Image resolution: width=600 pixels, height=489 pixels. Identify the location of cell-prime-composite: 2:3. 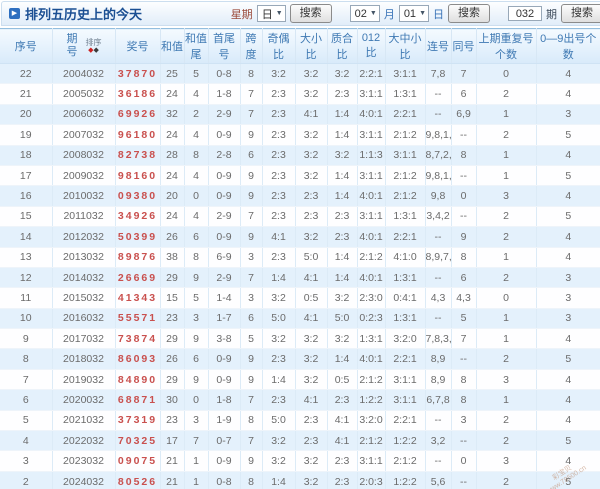
(342, 217).